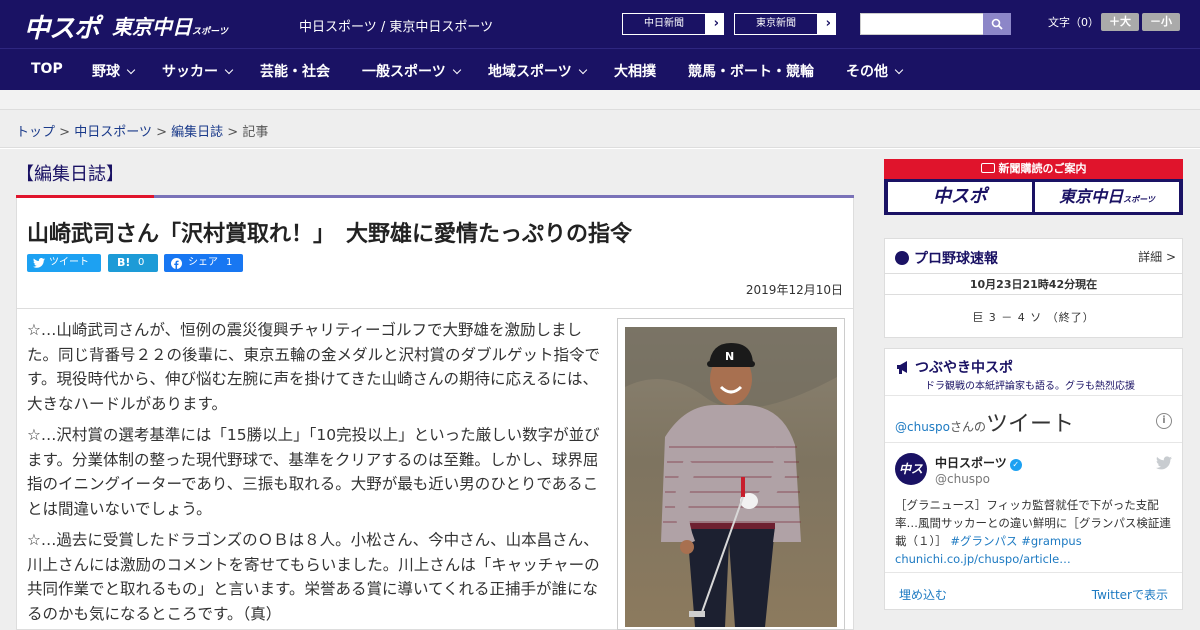 This screenshot has height=630, width=1200. What do you see at coordinates (1033, 572) in the screenshot?
I see `twitter-footer-separator` at bounding box center [1033, 572].